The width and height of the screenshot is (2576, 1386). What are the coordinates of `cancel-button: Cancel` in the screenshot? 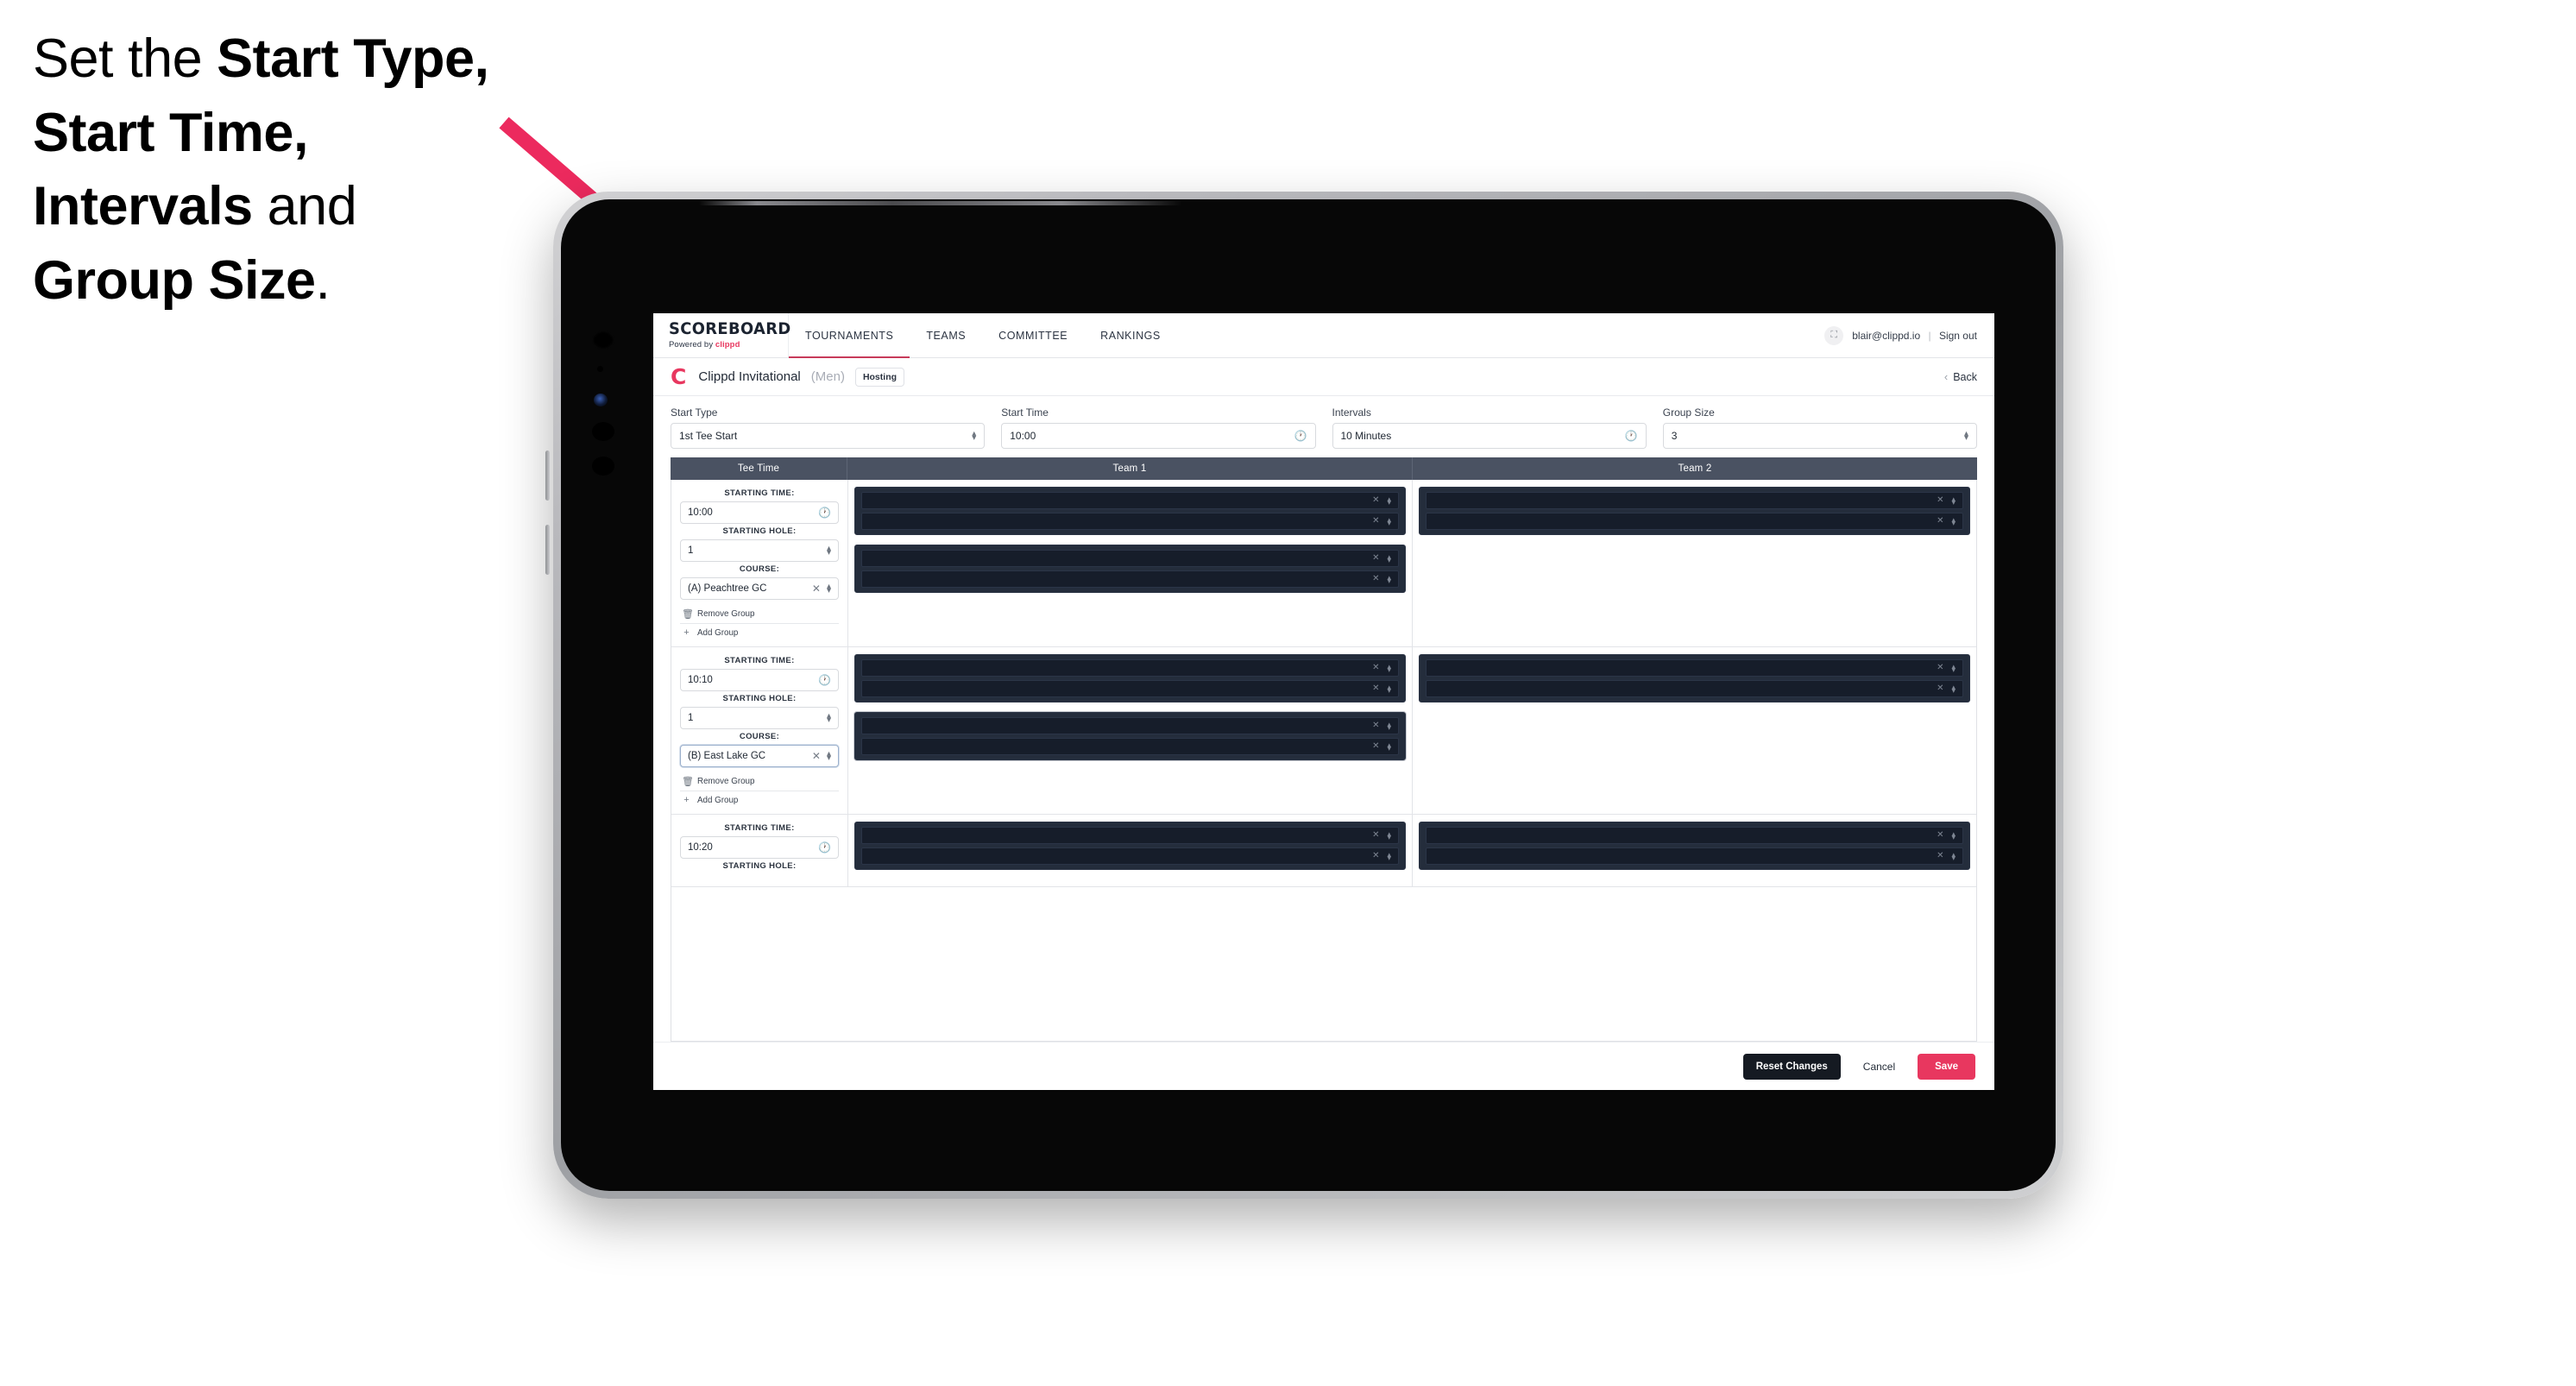 It's located at (1879, 1067).